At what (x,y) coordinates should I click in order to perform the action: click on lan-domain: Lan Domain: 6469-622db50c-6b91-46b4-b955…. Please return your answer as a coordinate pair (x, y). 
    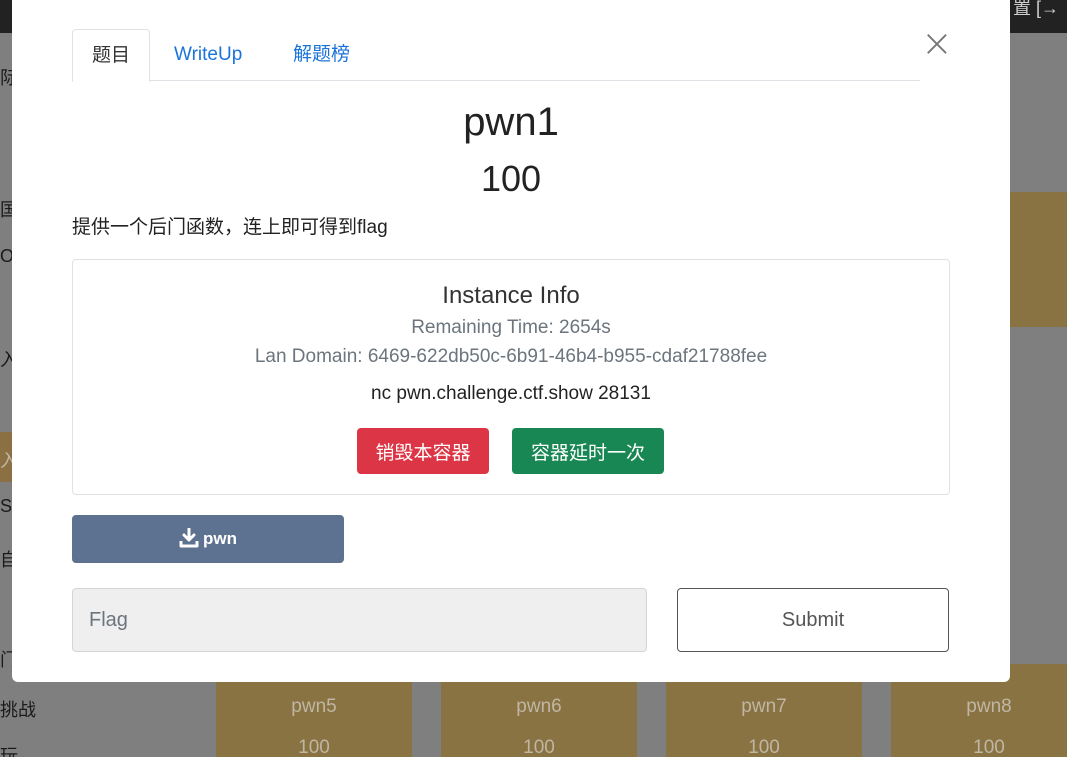
    Looking at the image, I should click on (511, 356).